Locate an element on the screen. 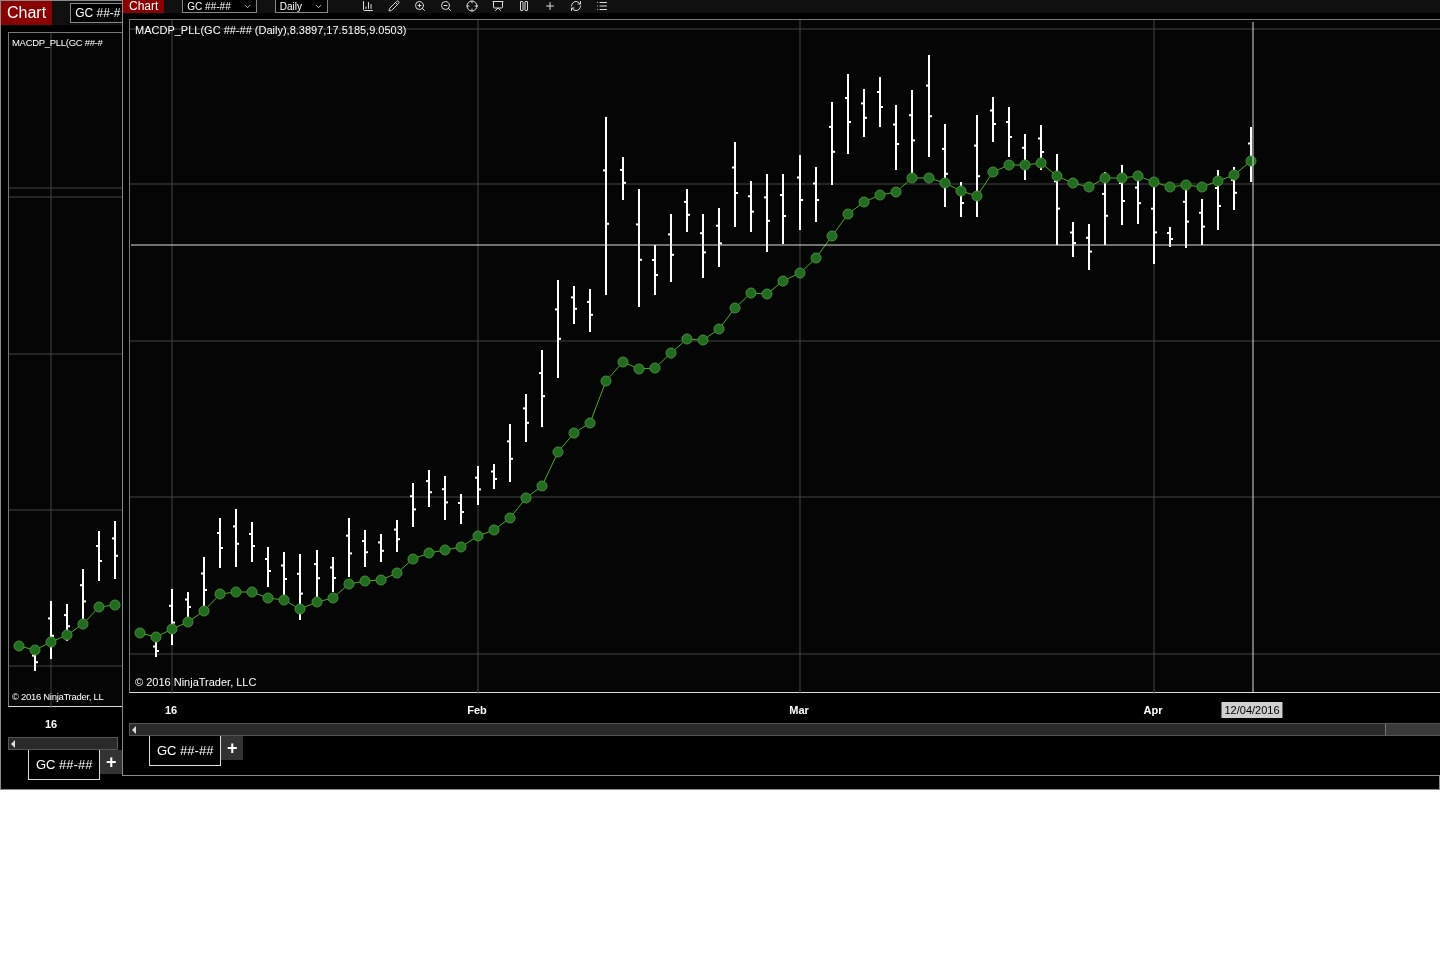 This screenshot has height=960, width=1440. zoom-in-icon is located at coordinates (419, 6).